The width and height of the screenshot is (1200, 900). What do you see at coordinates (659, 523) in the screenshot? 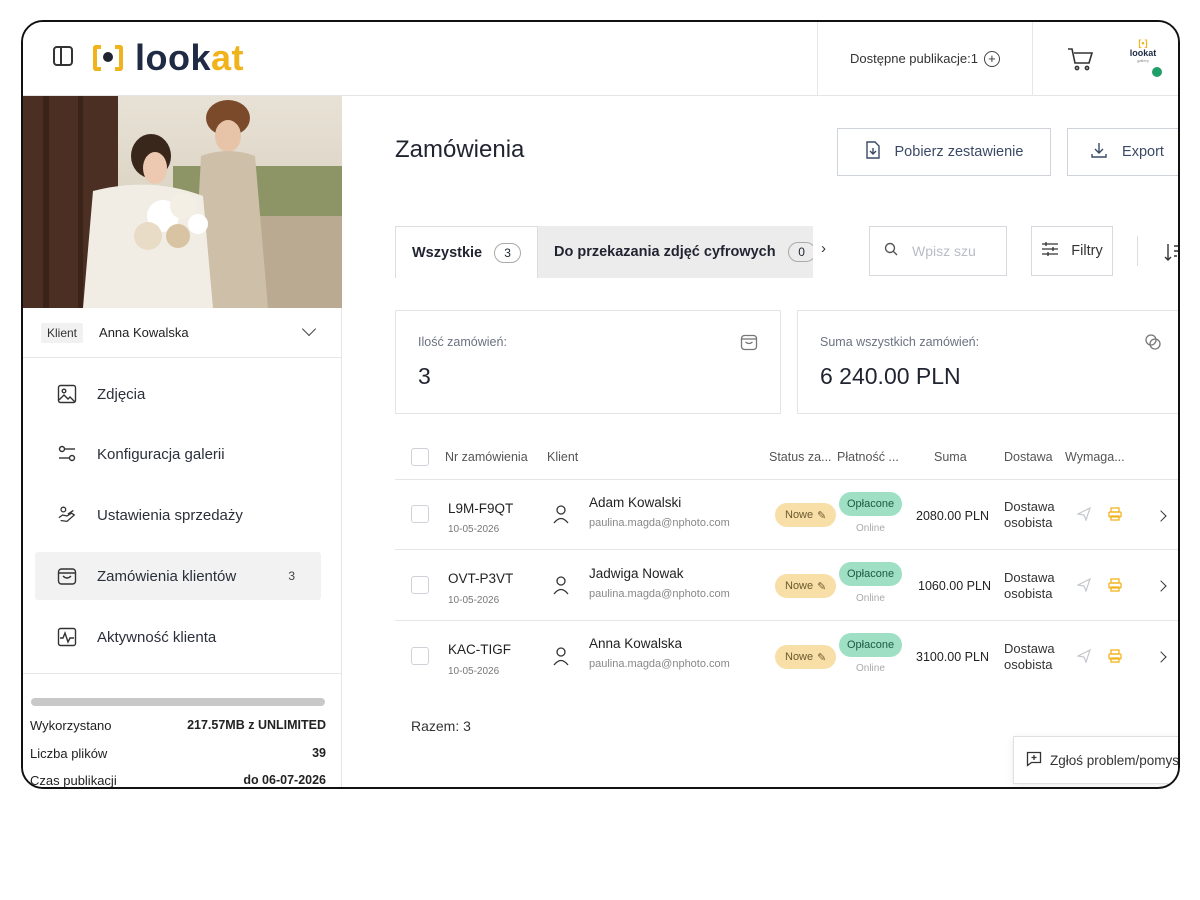
I see `client-email: paulina.magda@nphoto.com` at bounding box center [659, 523].